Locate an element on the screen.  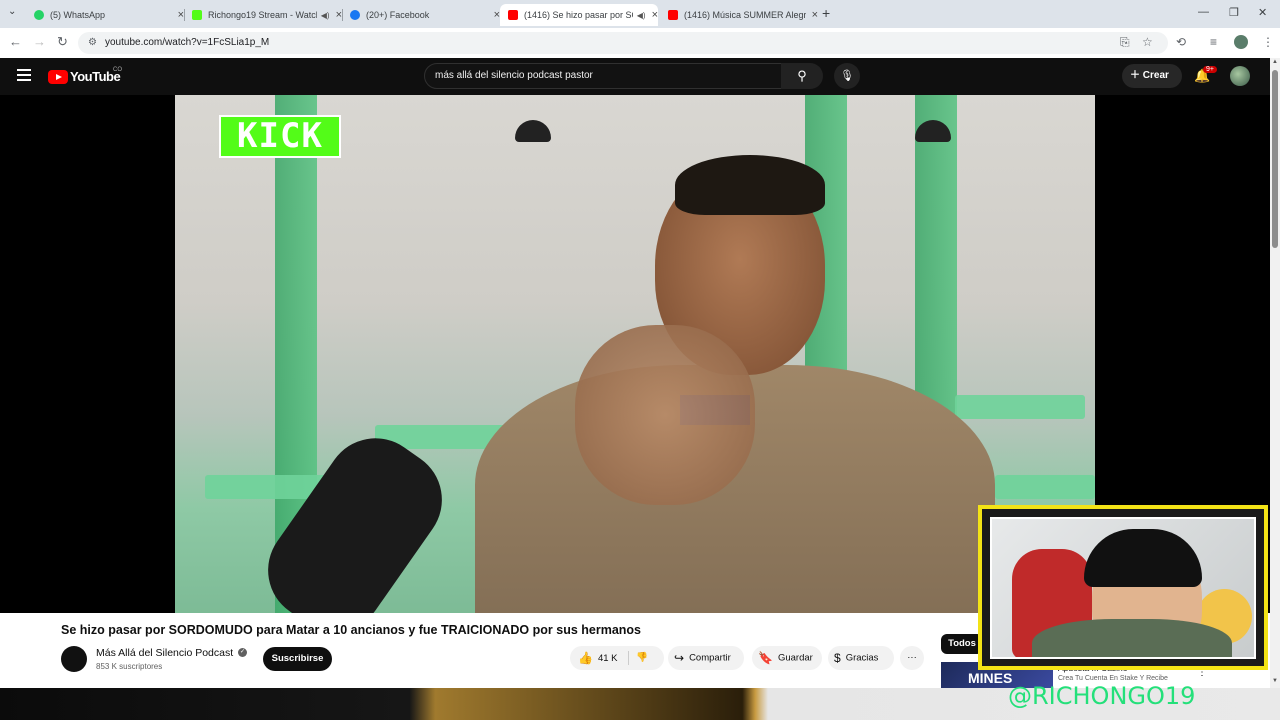
back-icon: ← is located at coordinates (15, 41).